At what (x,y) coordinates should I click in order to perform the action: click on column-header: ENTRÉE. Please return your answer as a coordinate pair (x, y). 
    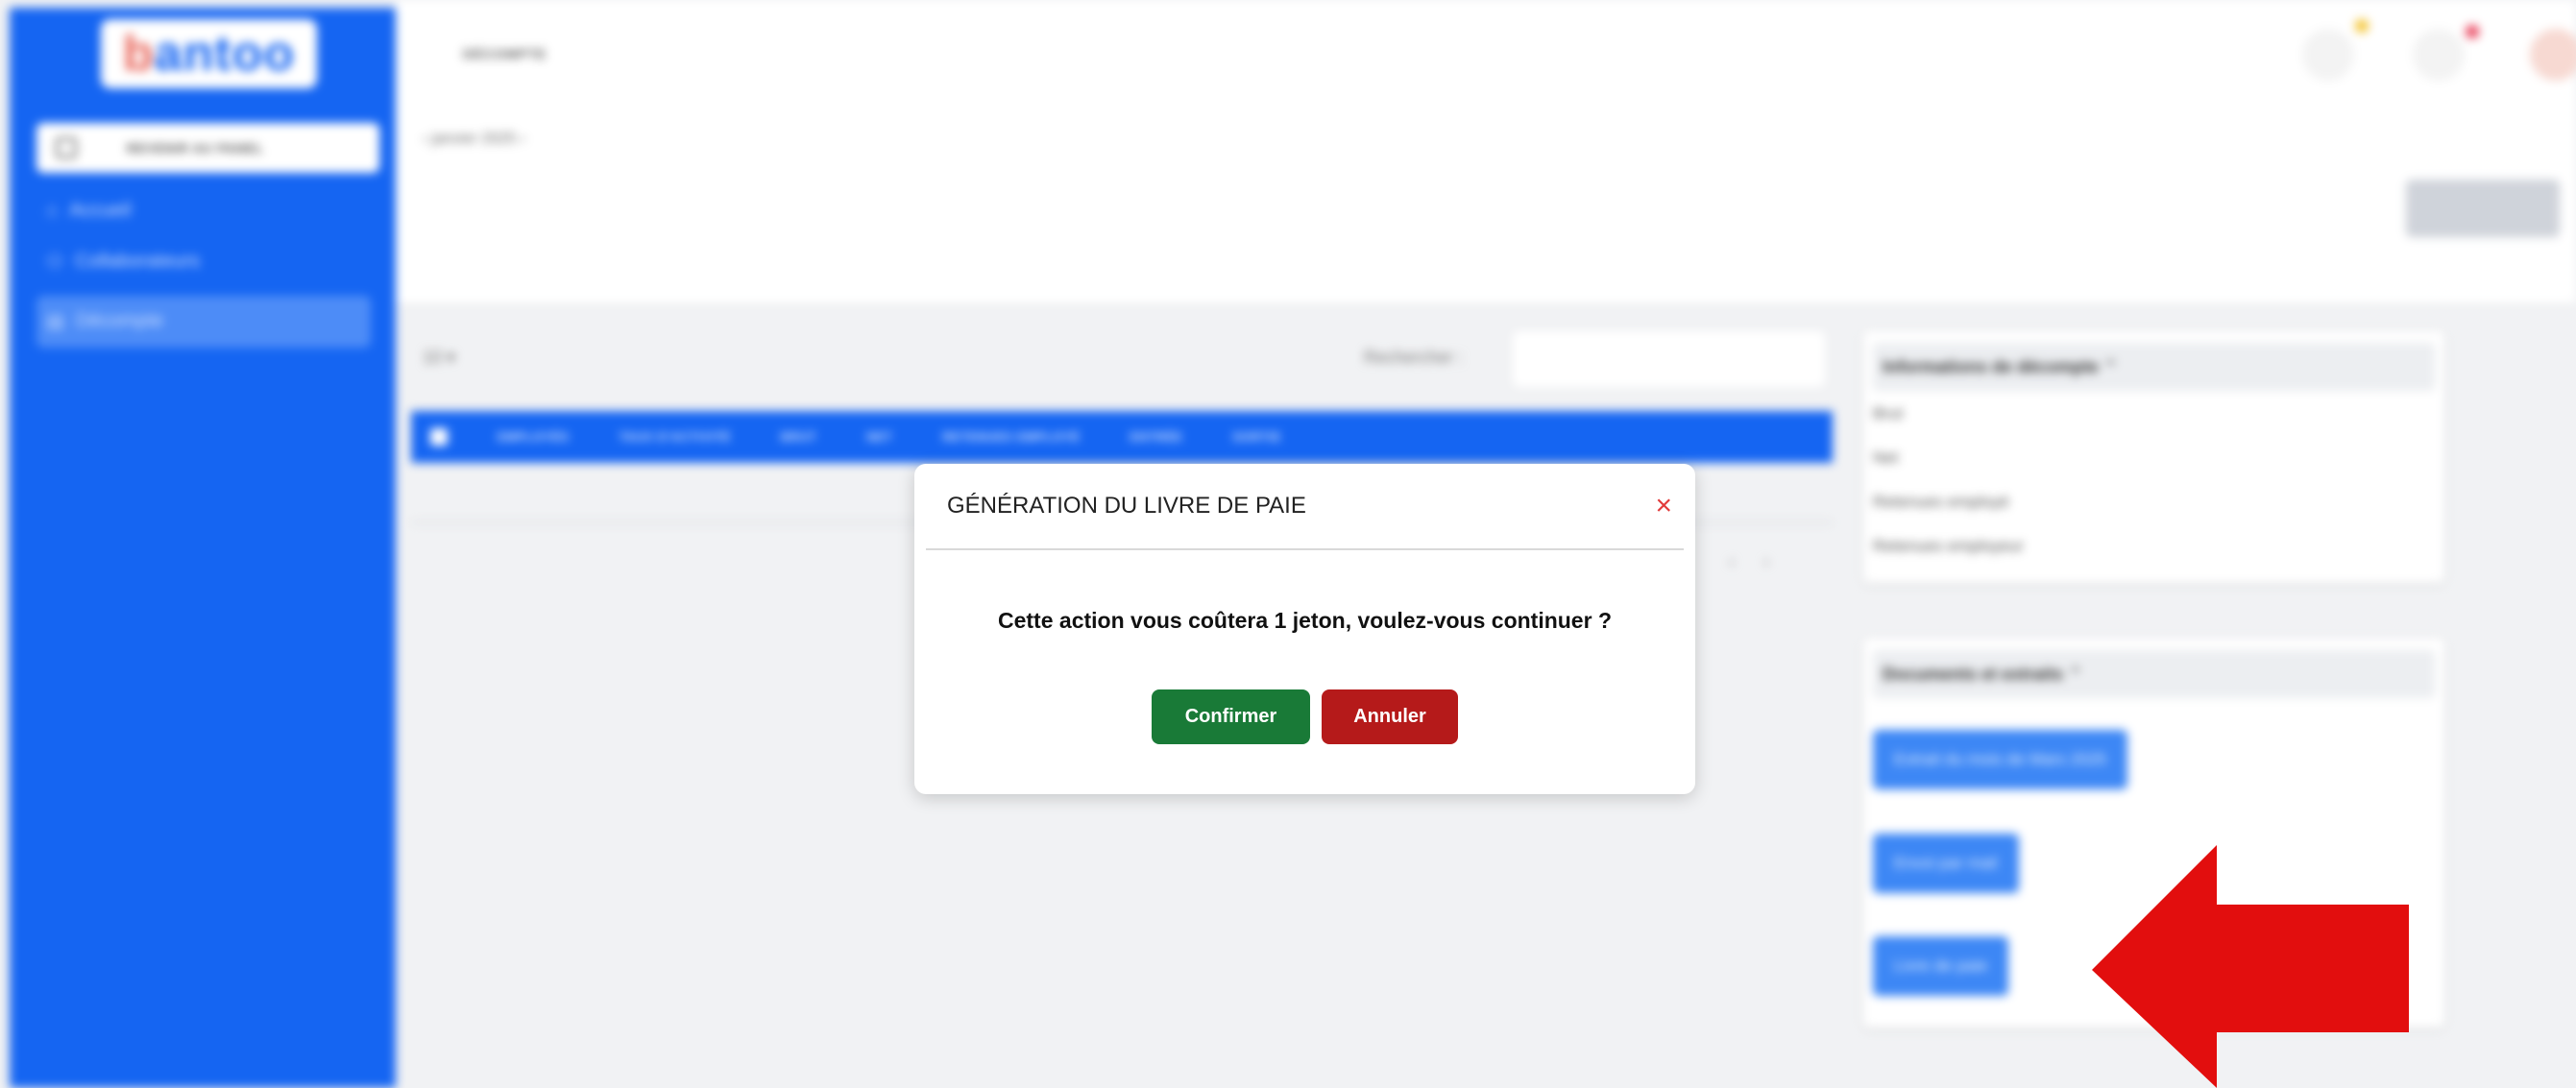
    Looking at the image, I should click on (1157, 437).